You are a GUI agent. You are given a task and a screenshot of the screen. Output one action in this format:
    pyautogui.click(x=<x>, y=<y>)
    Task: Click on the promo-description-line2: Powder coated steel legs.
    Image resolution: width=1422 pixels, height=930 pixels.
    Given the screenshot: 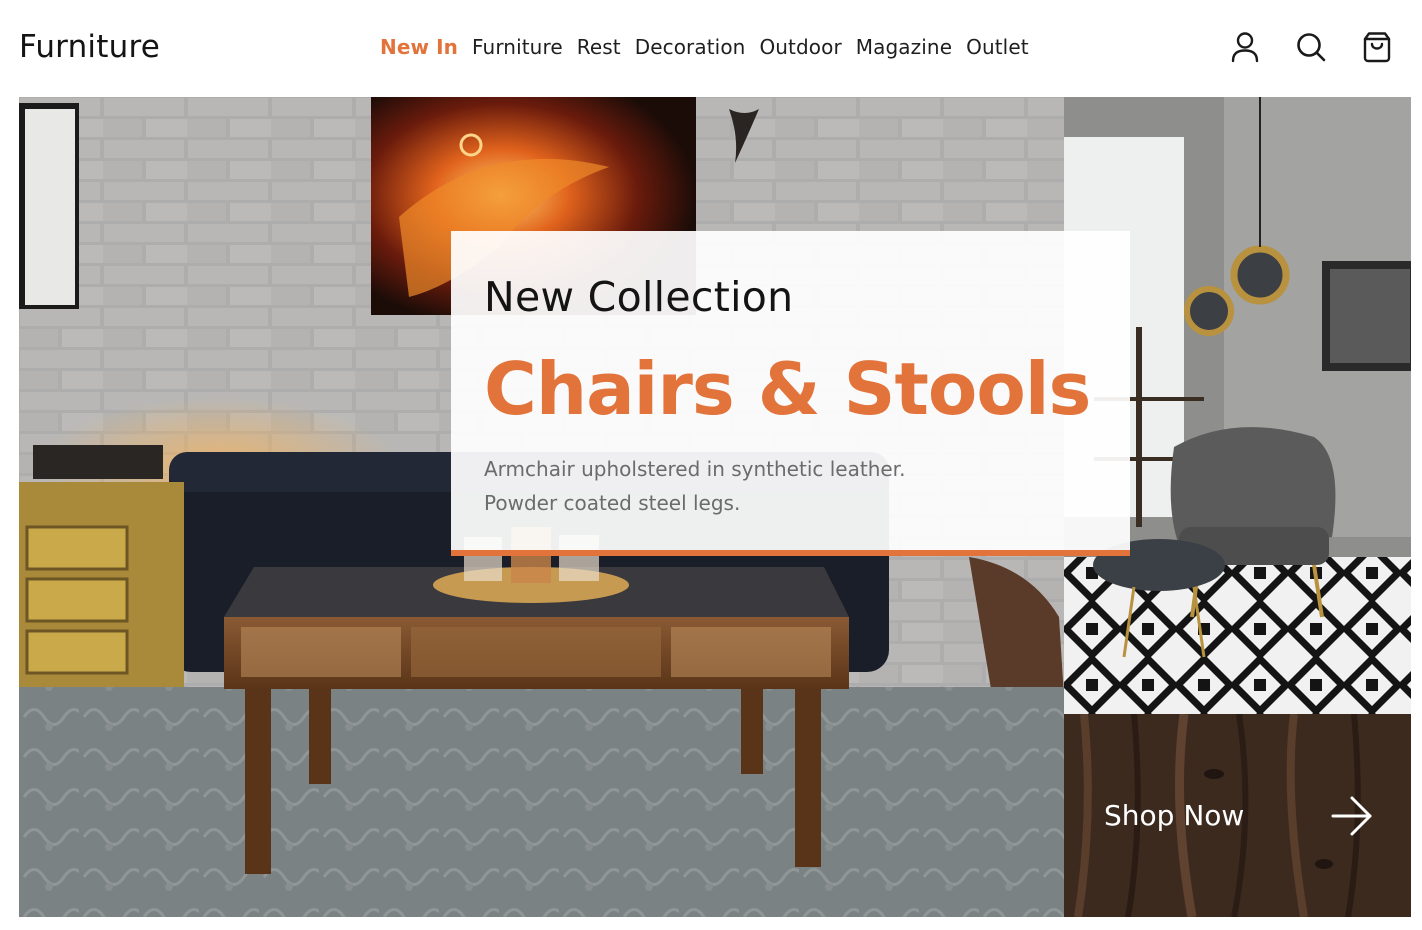 What is the action you would take?
    pyautogui.click(x=612, y=503)
    